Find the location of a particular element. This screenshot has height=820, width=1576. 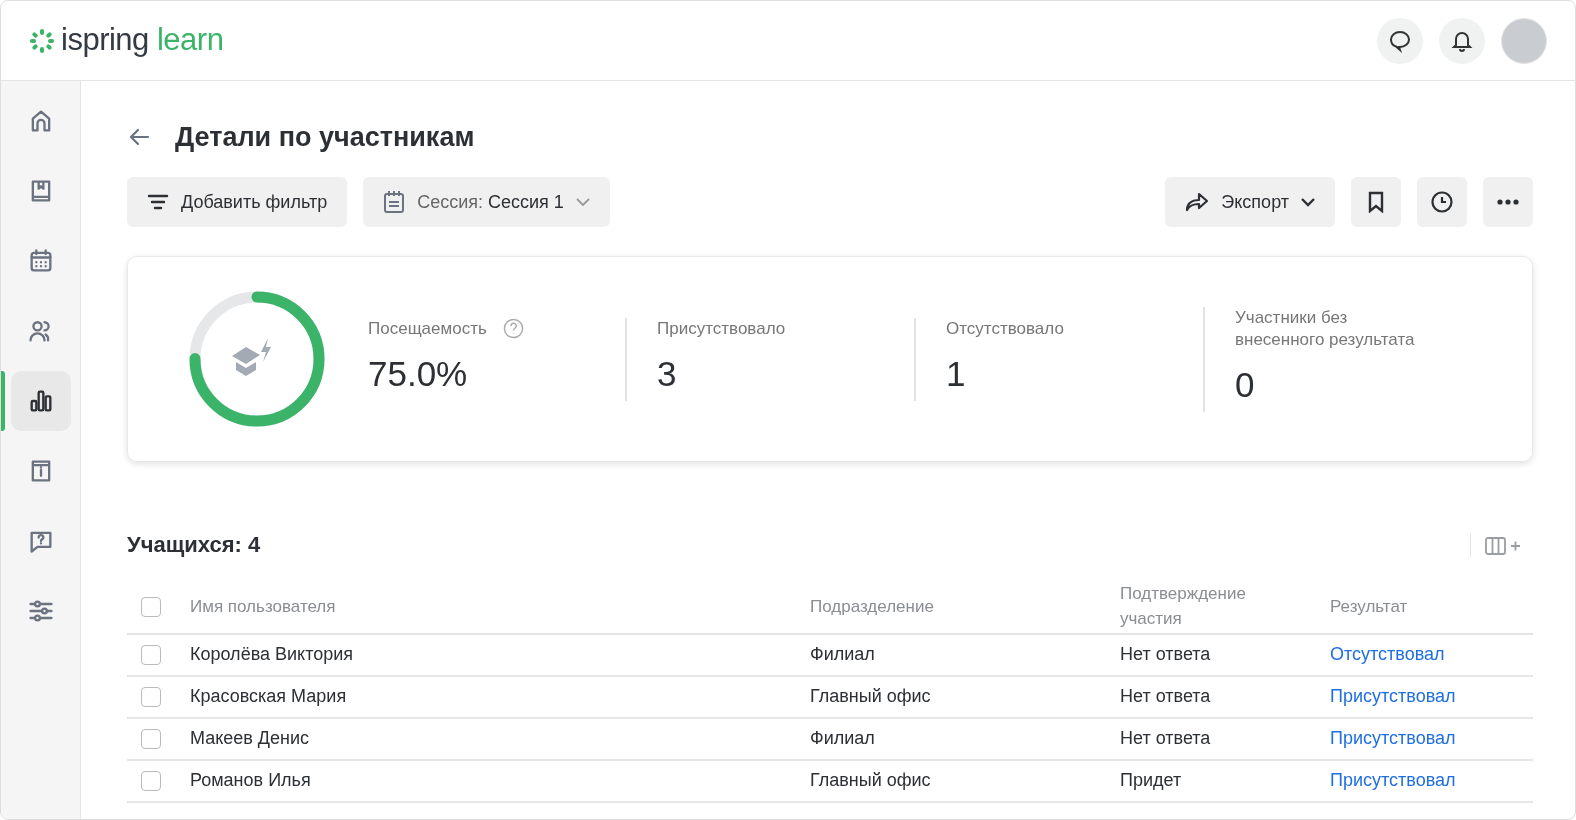

table-cell: Макеев Денис is located at coordinates (250, 738).